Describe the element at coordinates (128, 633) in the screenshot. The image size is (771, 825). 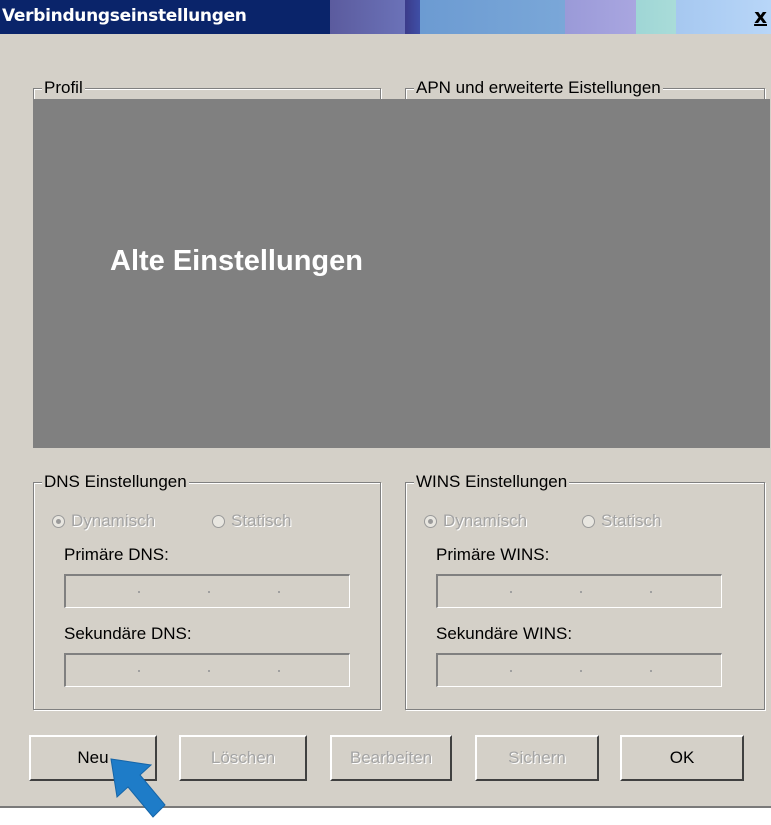
I see `secondary-dns-label: Sekundäre DNS:` at that location.